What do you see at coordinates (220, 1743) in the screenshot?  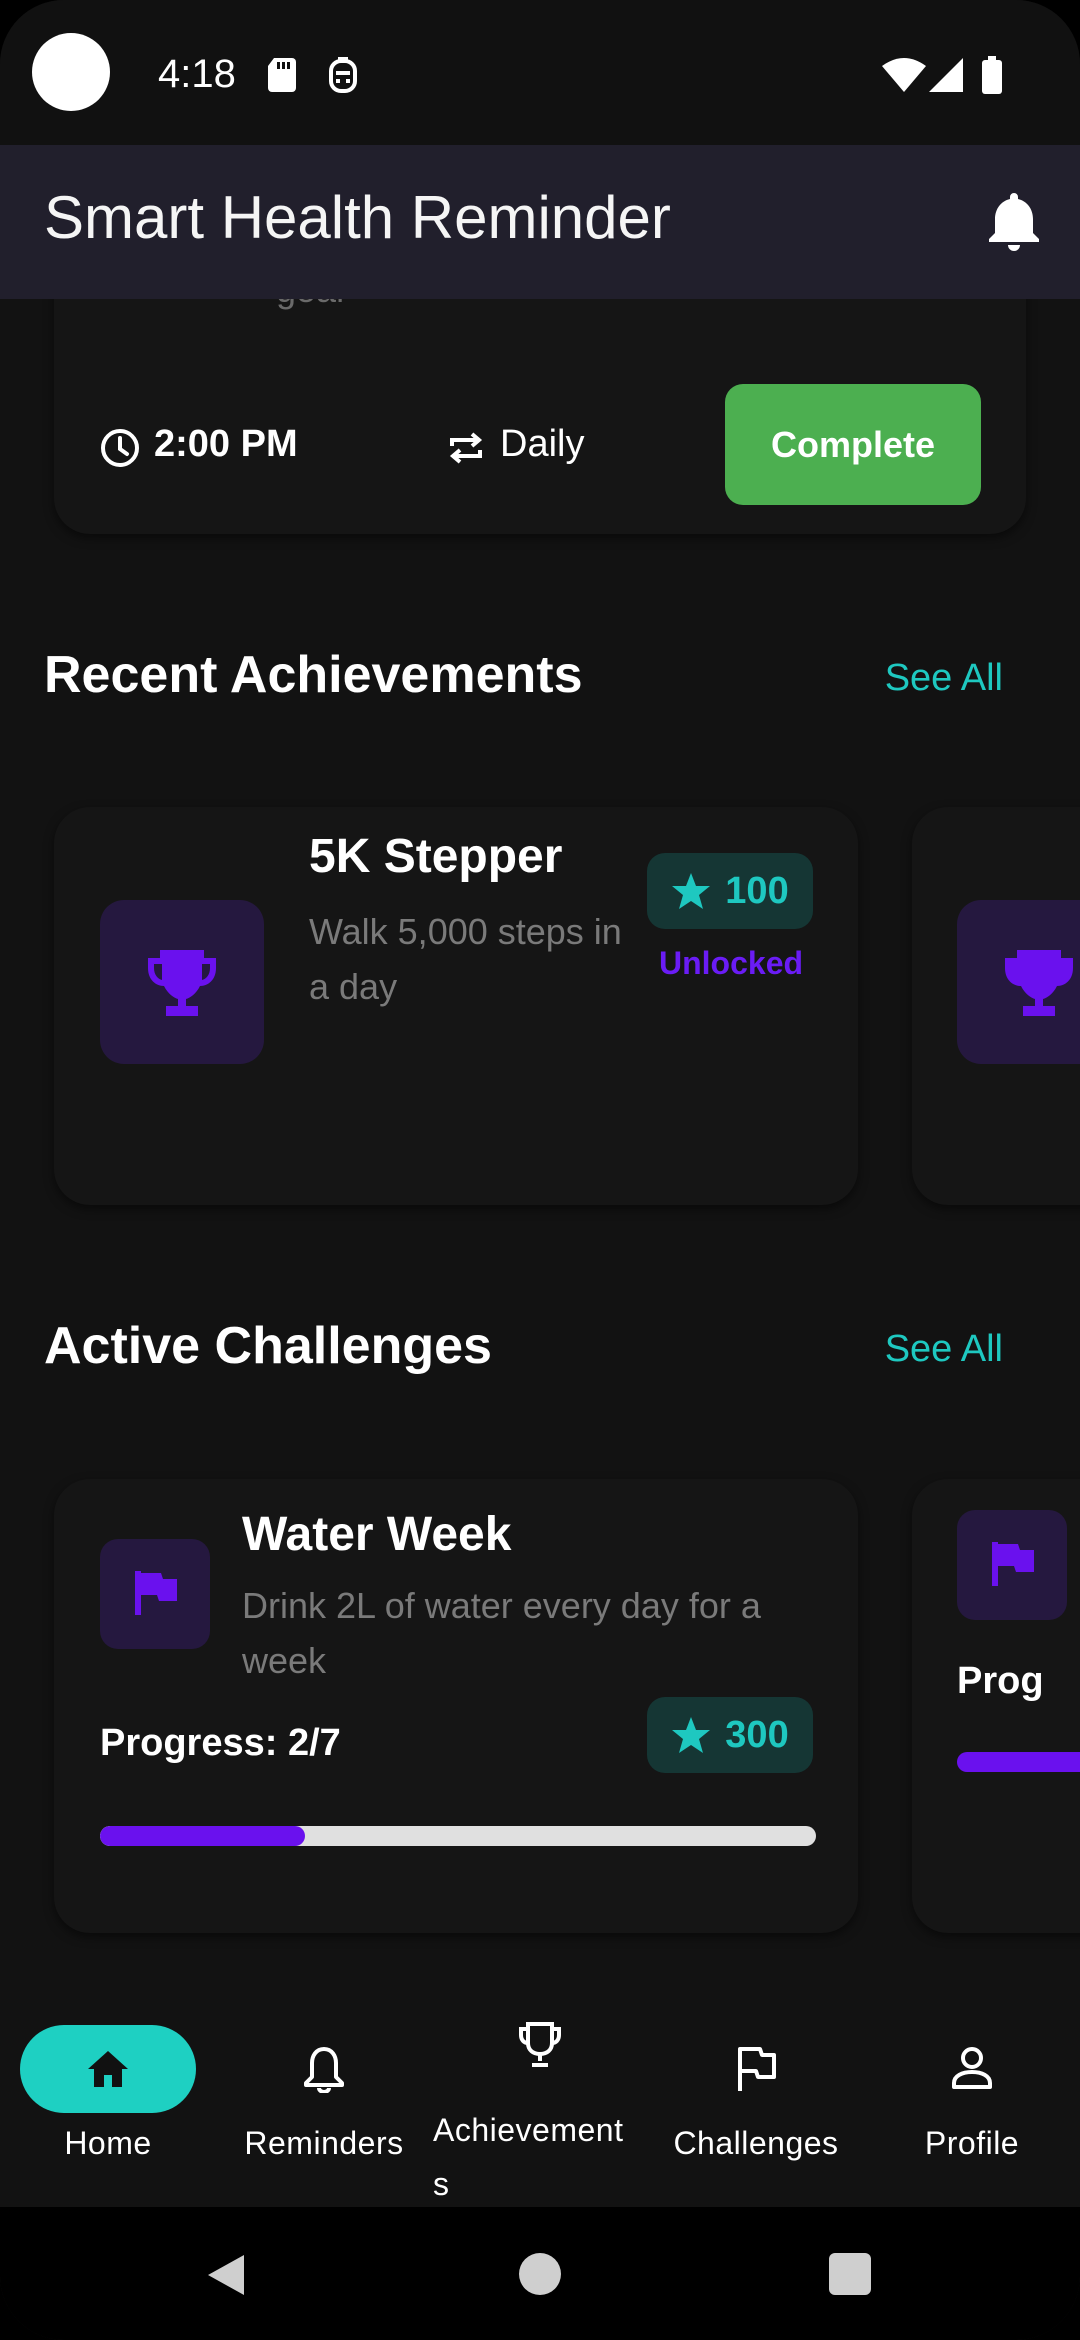 I see `challenge-progress-label: Progress: 2/7` at bounding box center [220, 1743].